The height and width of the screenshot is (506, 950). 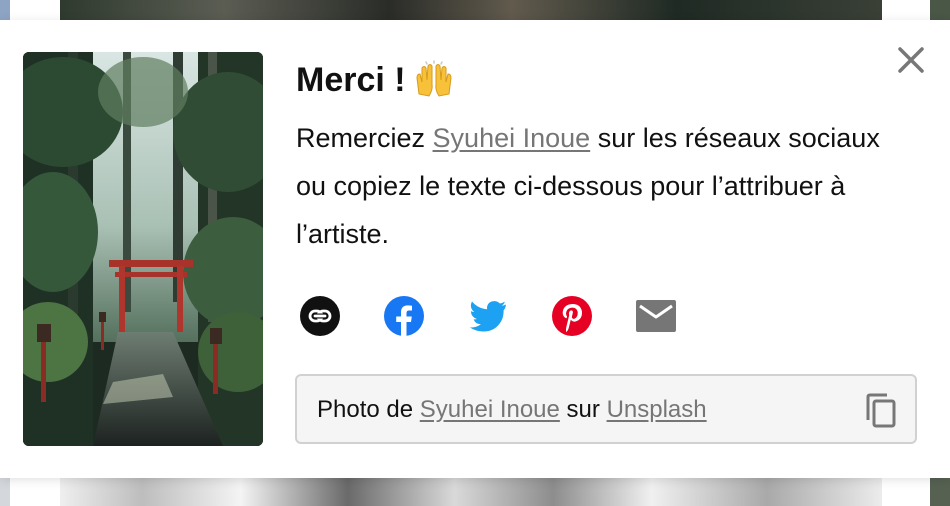 I want to click on modal-title: Merci !, so click(x=375, y=80).